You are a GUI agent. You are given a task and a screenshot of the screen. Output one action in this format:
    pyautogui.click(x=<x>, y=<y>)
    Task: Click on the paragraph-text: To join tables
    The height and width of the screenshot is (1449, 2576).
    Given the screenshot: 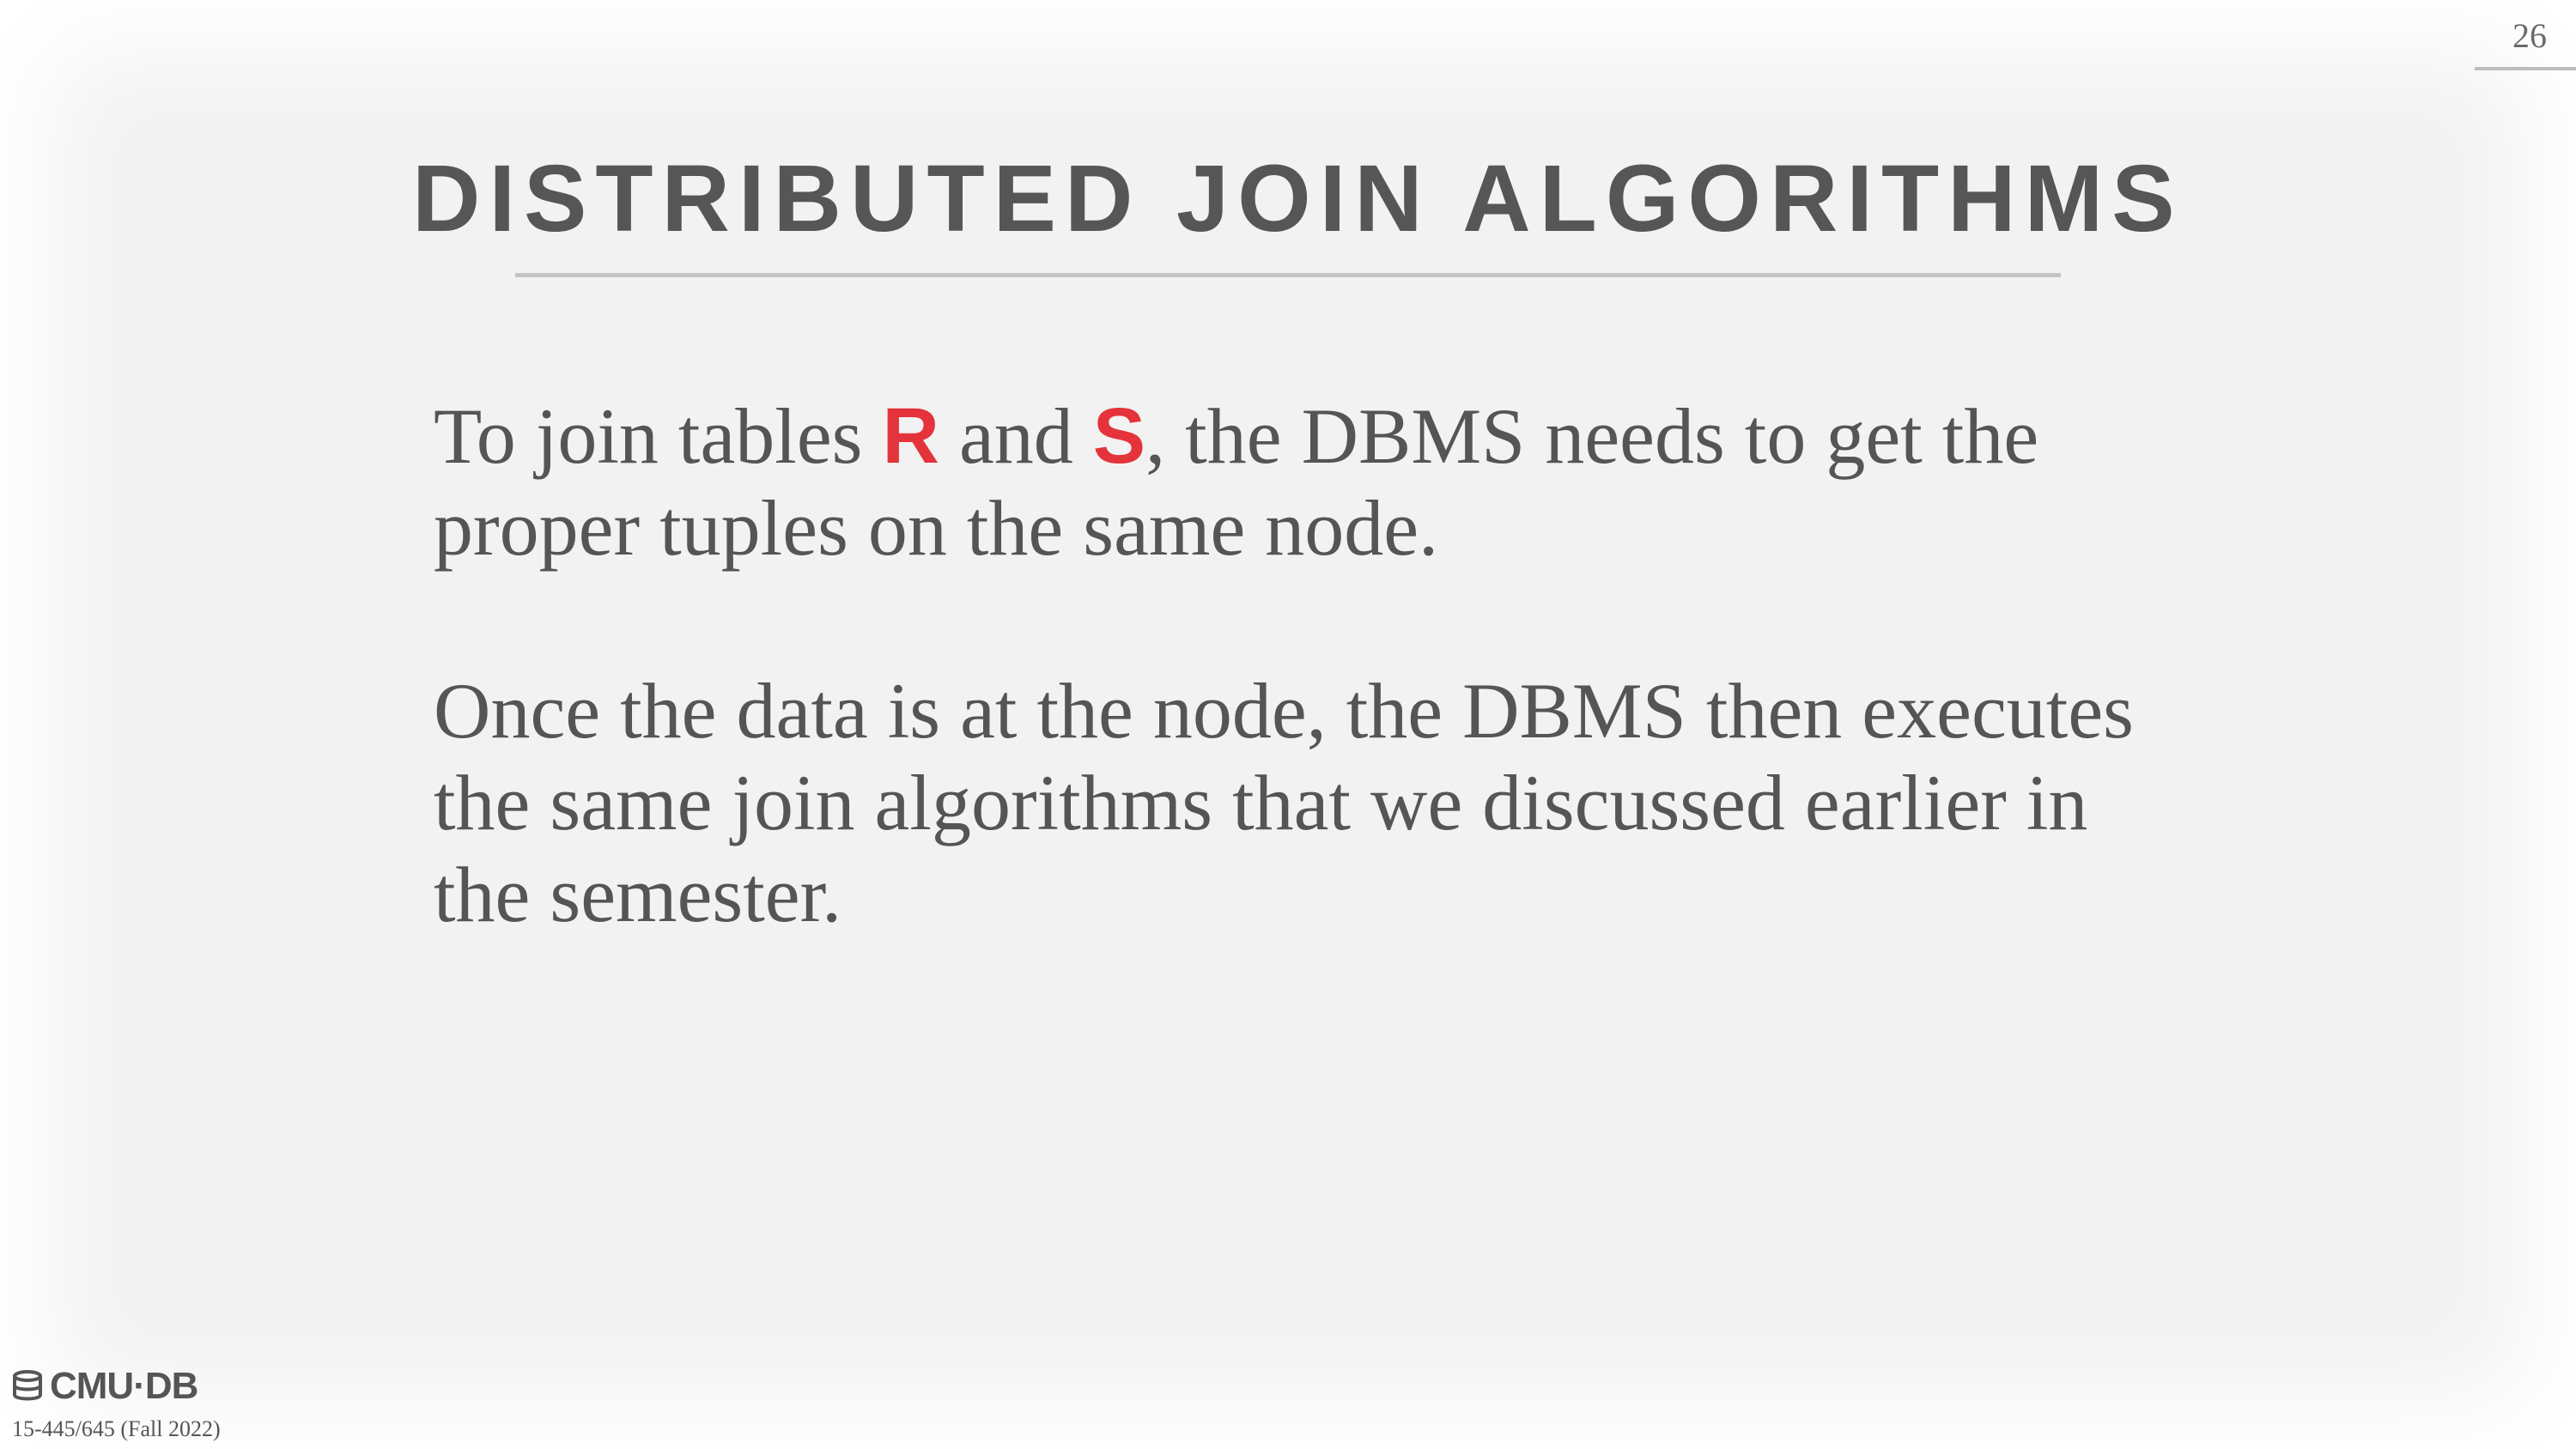 What is the action you would take?
    pyautogui.click(x=658, y=436)
    